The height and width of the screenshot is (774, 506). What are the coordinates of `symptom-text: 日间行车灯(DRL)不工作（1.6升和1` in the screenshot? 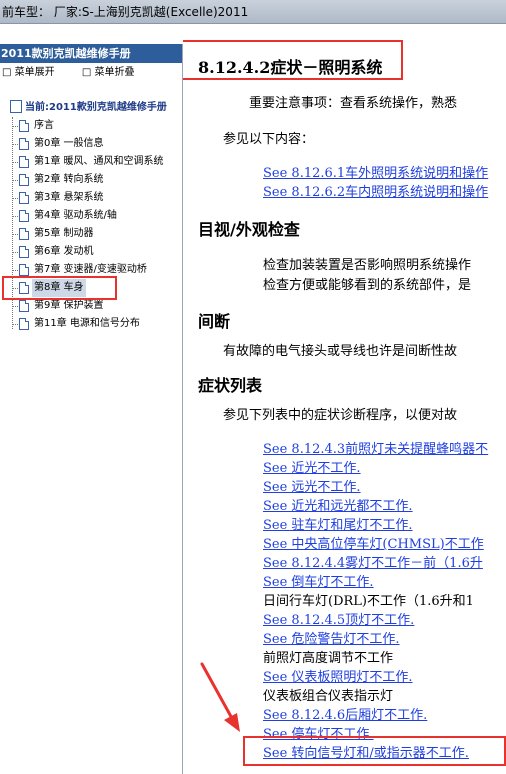 It's located at (368, 601).